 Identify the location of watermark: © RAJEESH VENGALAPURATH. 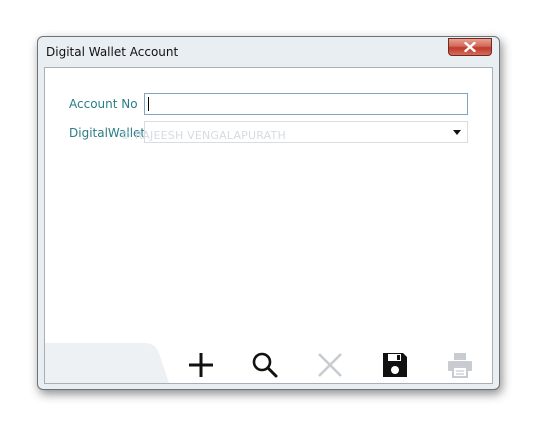
(203, 135).